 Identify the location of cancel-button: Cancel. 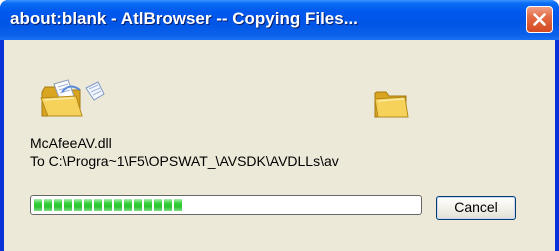
(476, 208).